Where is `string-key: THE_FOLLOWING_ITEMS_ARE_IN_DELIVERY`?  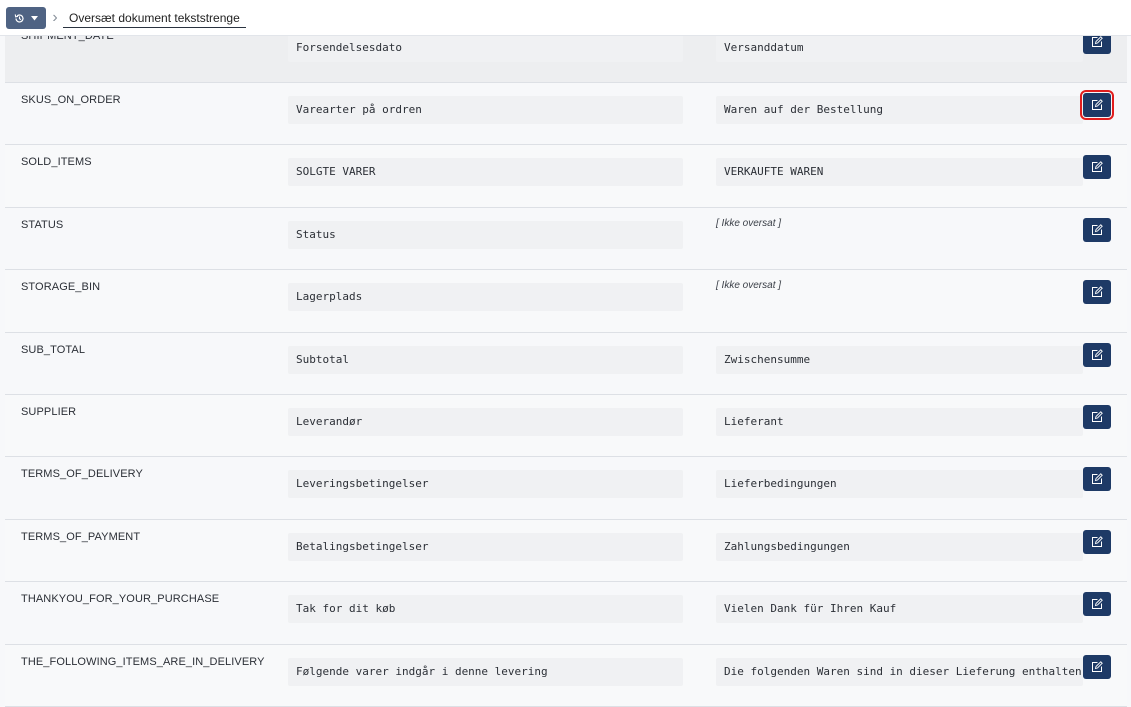
string-key: THE_FOLLOWING_ITEMS_ARE_IN_DELIVERY is located at coordinates (143, 661).